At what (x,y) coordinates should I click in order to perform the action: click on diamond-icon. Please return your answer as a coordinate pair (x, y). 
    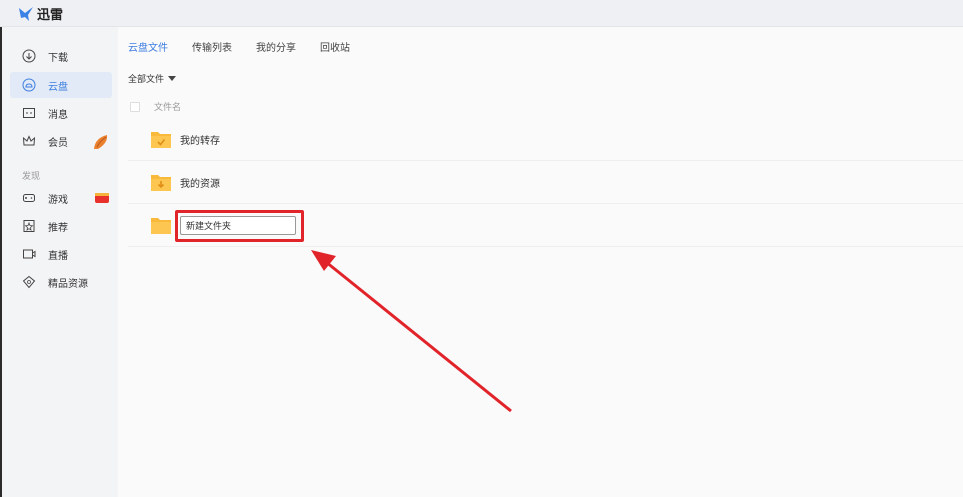
    Looking at the image, I should click on (29, 282).